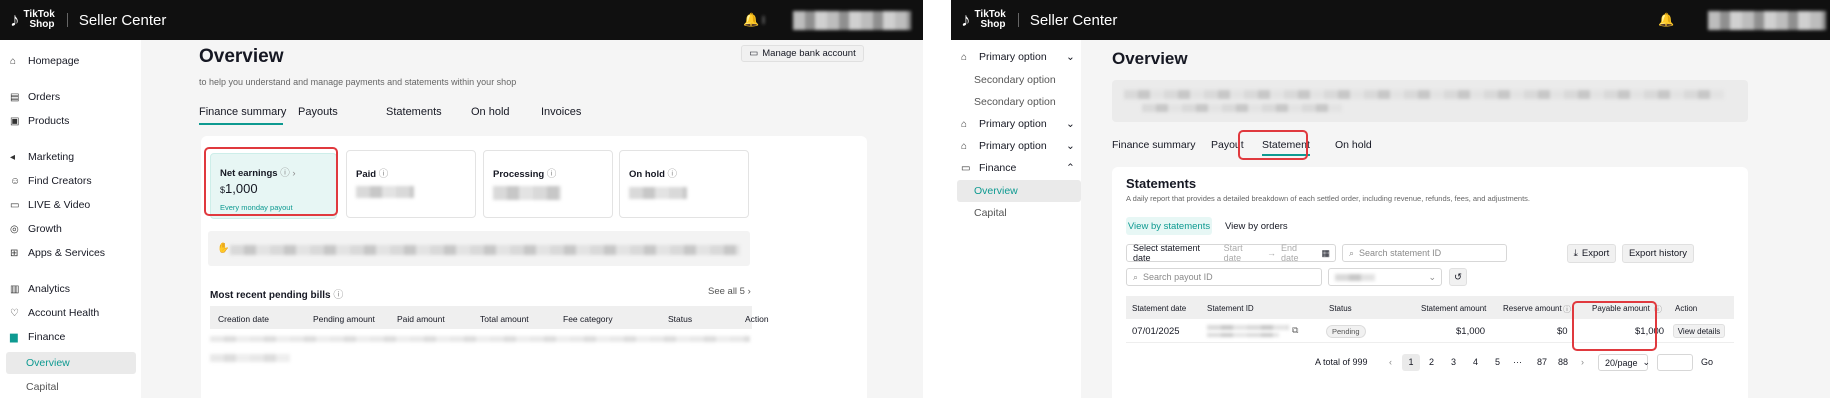 The image size is (1830, 398). Describe the element at coordinates (344, 319) in the screenshot. I see `column-header: Pending amount` at that location.